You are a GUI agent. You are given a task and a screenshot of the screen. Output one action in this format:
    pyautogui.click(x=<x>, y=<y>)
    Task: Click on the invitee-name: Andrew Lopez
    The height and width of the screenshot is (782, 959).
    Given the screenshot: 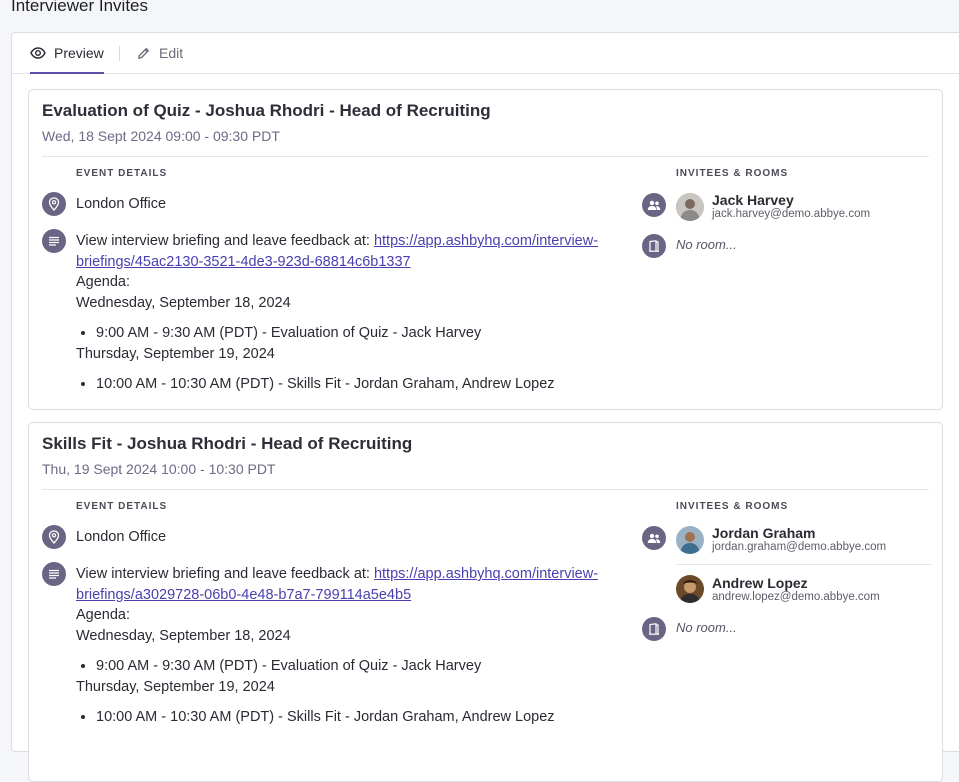 What is the action you would take?
    pyautogui.click(x=760, y=583)
    